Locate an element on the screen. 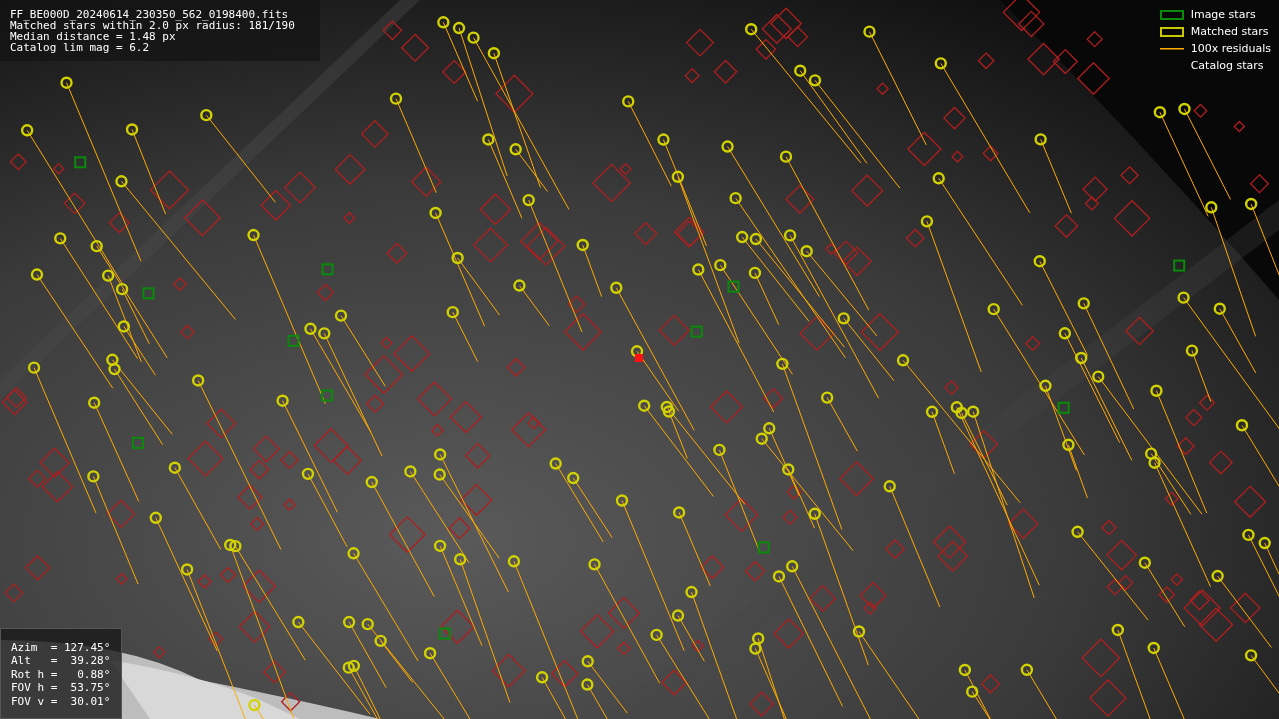  info-text: FF_BE000D_20240614_230350_562_0198400.fits is located at coordinates (149, 14).